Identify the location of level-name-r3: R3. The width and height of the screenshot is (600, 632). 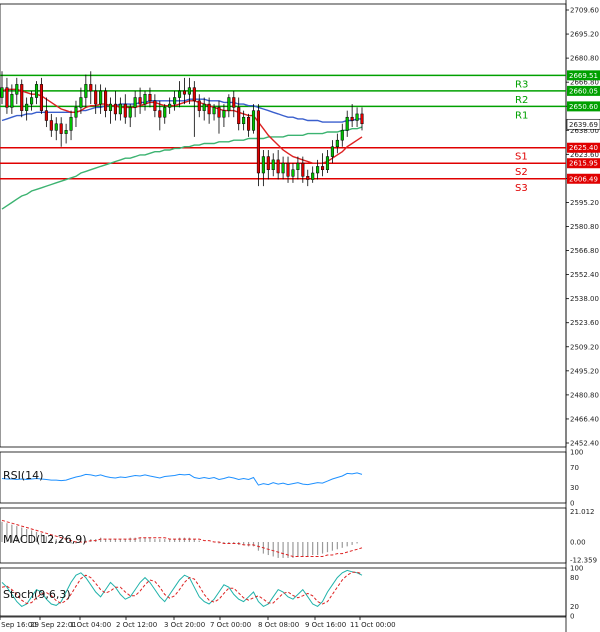
(521, 84).